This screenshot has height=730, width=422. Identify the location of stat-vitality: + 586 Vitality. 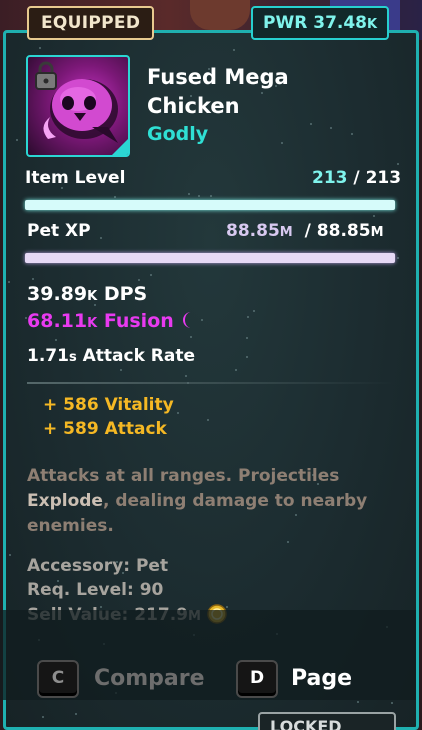
(108, 405).